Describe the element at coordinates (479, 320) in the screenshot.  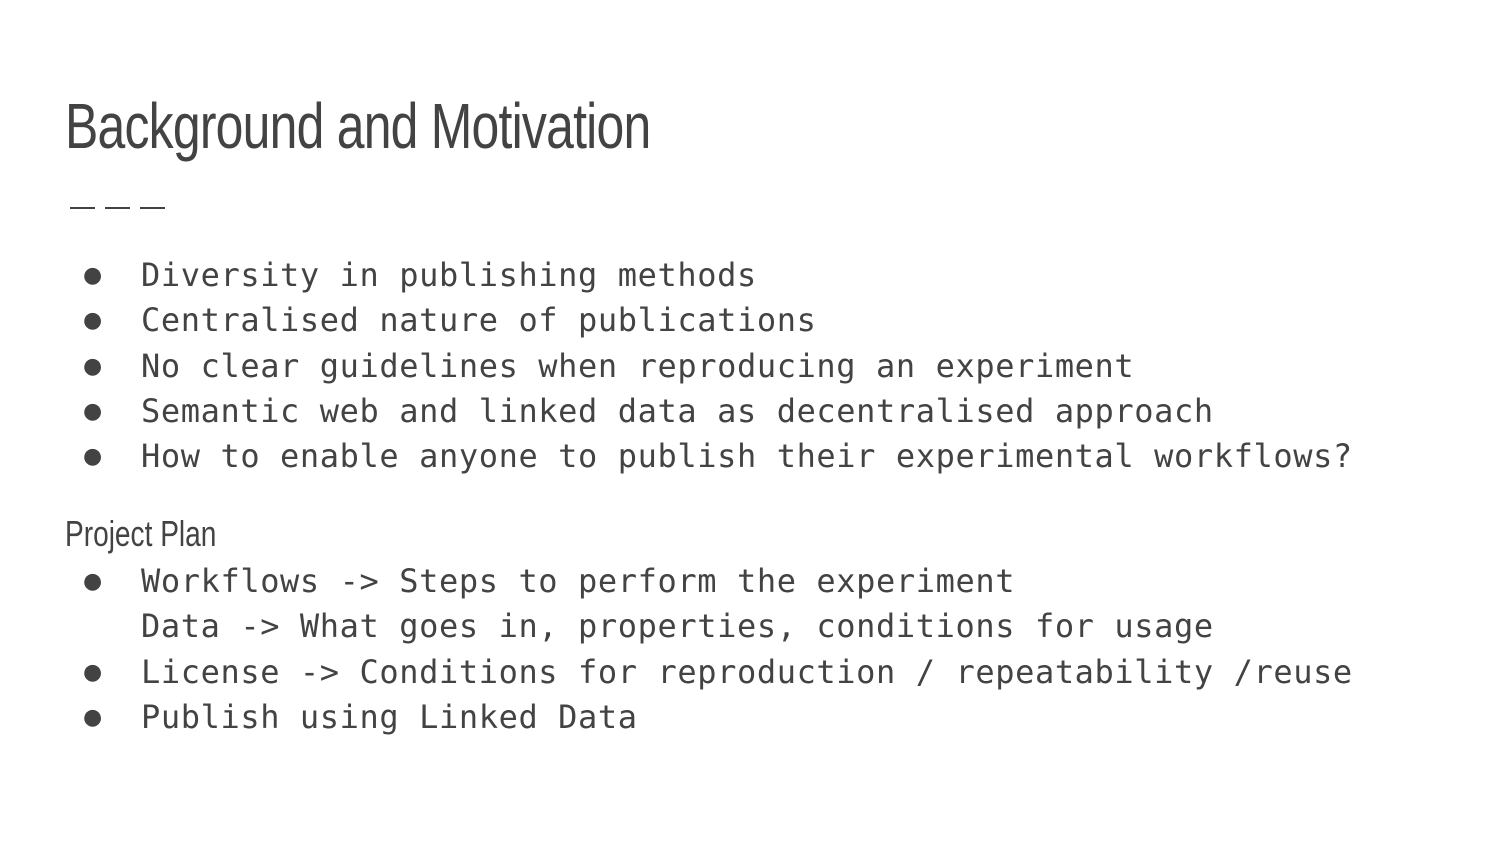
I see `list-item-text: Centralised nature of publications` at that location.